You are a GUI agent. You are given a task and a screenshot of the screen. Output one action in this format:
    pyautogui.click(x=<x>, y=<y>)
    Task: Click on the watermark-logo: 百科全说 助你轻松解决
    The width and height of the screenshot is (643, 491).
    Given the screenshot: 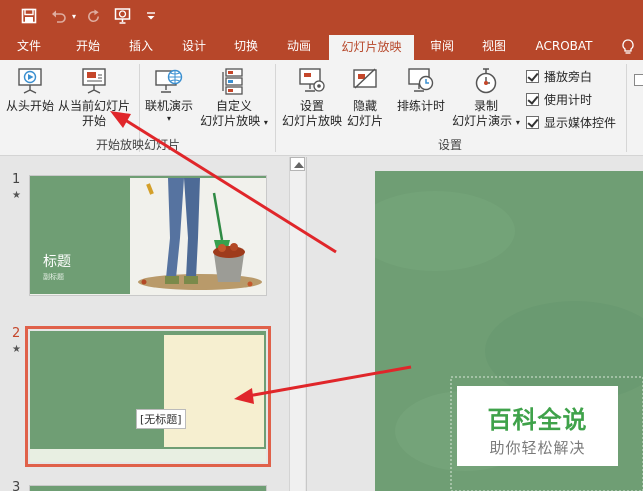 What is the action you would take?
    pyautogui.click(x=537, y=426)
    